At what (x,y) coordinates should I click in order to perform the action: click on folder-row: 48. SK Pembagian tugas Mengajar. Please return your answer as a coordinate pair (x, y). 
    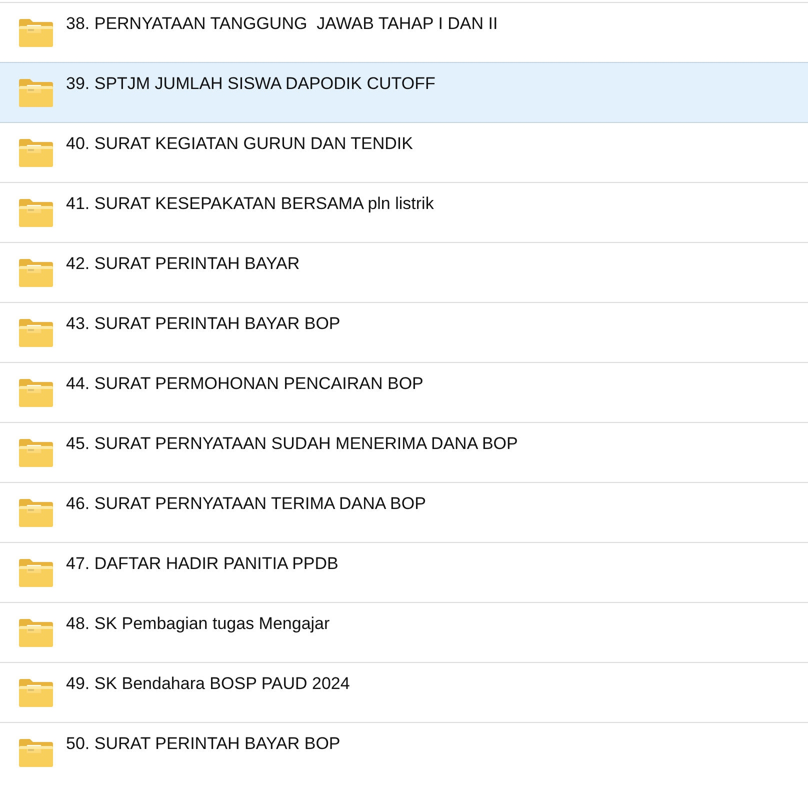
    Looking at the image, I should click on (404, 632).